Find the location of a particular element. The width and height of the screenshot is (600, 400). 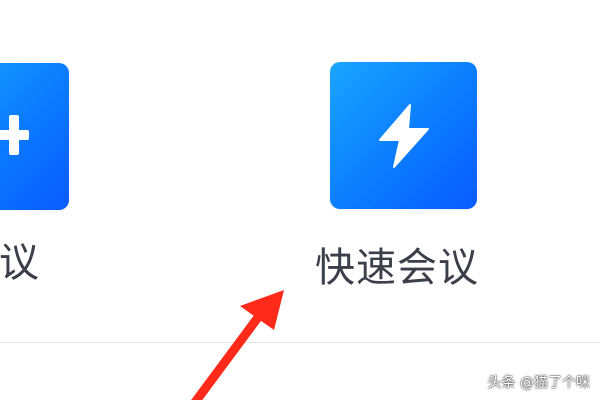

join-meeting-tile is located at coordinates (34, 136).